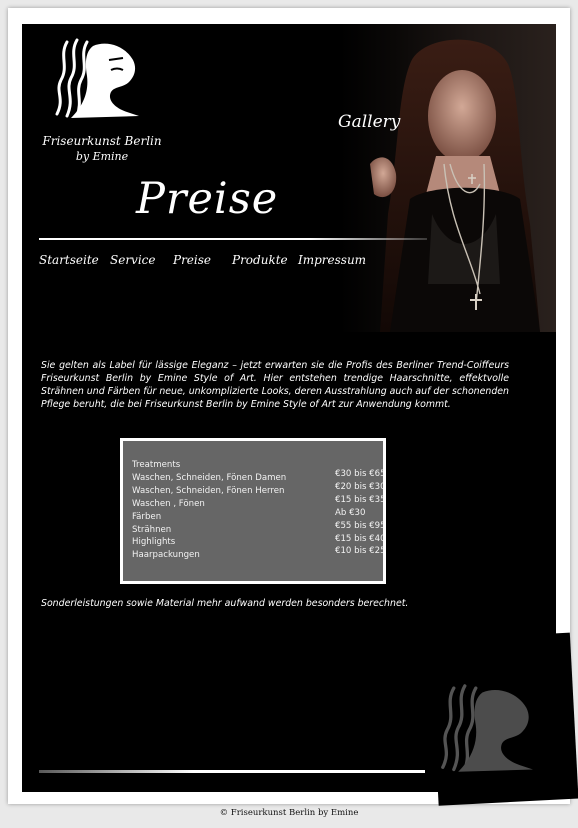  Describe the element at coordinates (489, 733) in the screenshot. I see `logo-watermark-icon` at that location.